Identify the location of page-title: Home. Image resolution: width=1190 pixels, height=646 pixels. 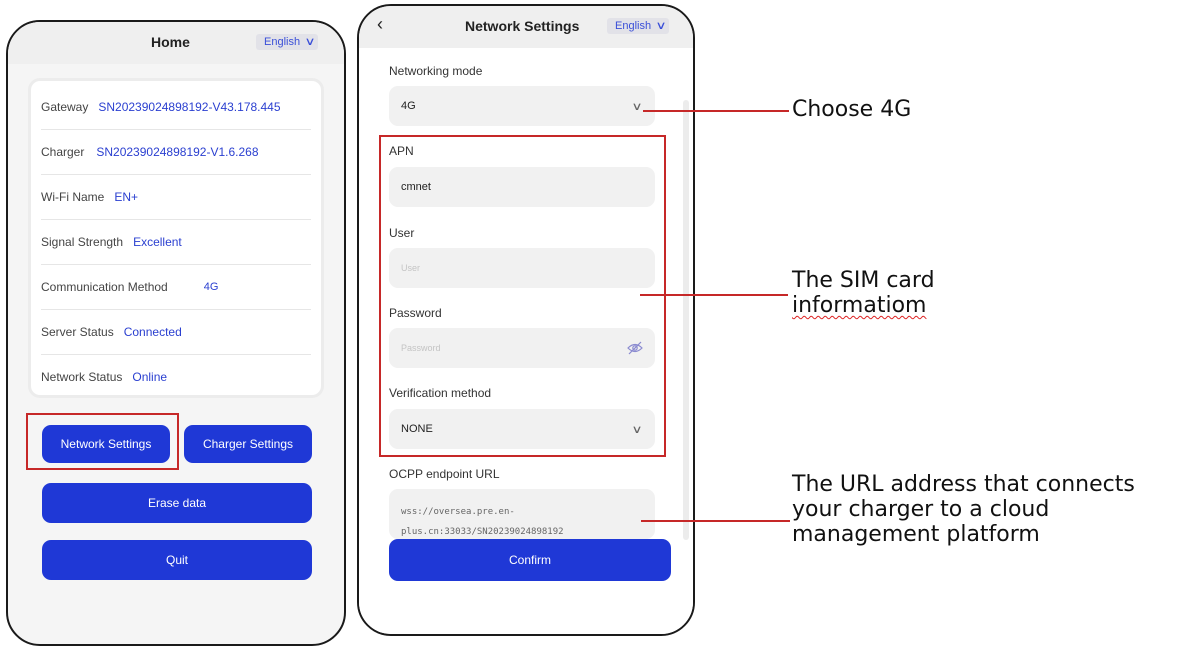
(170, 42).